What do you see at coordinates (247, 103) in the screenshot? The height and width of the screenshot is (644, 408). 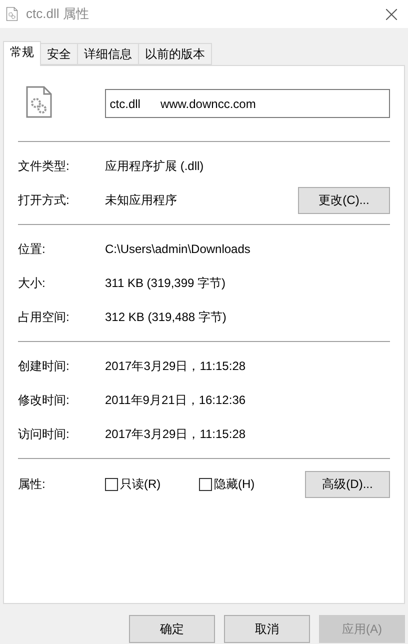 I see `file-name-field: ctc.dll www.downcc.com` at bounding box center [247, 103].